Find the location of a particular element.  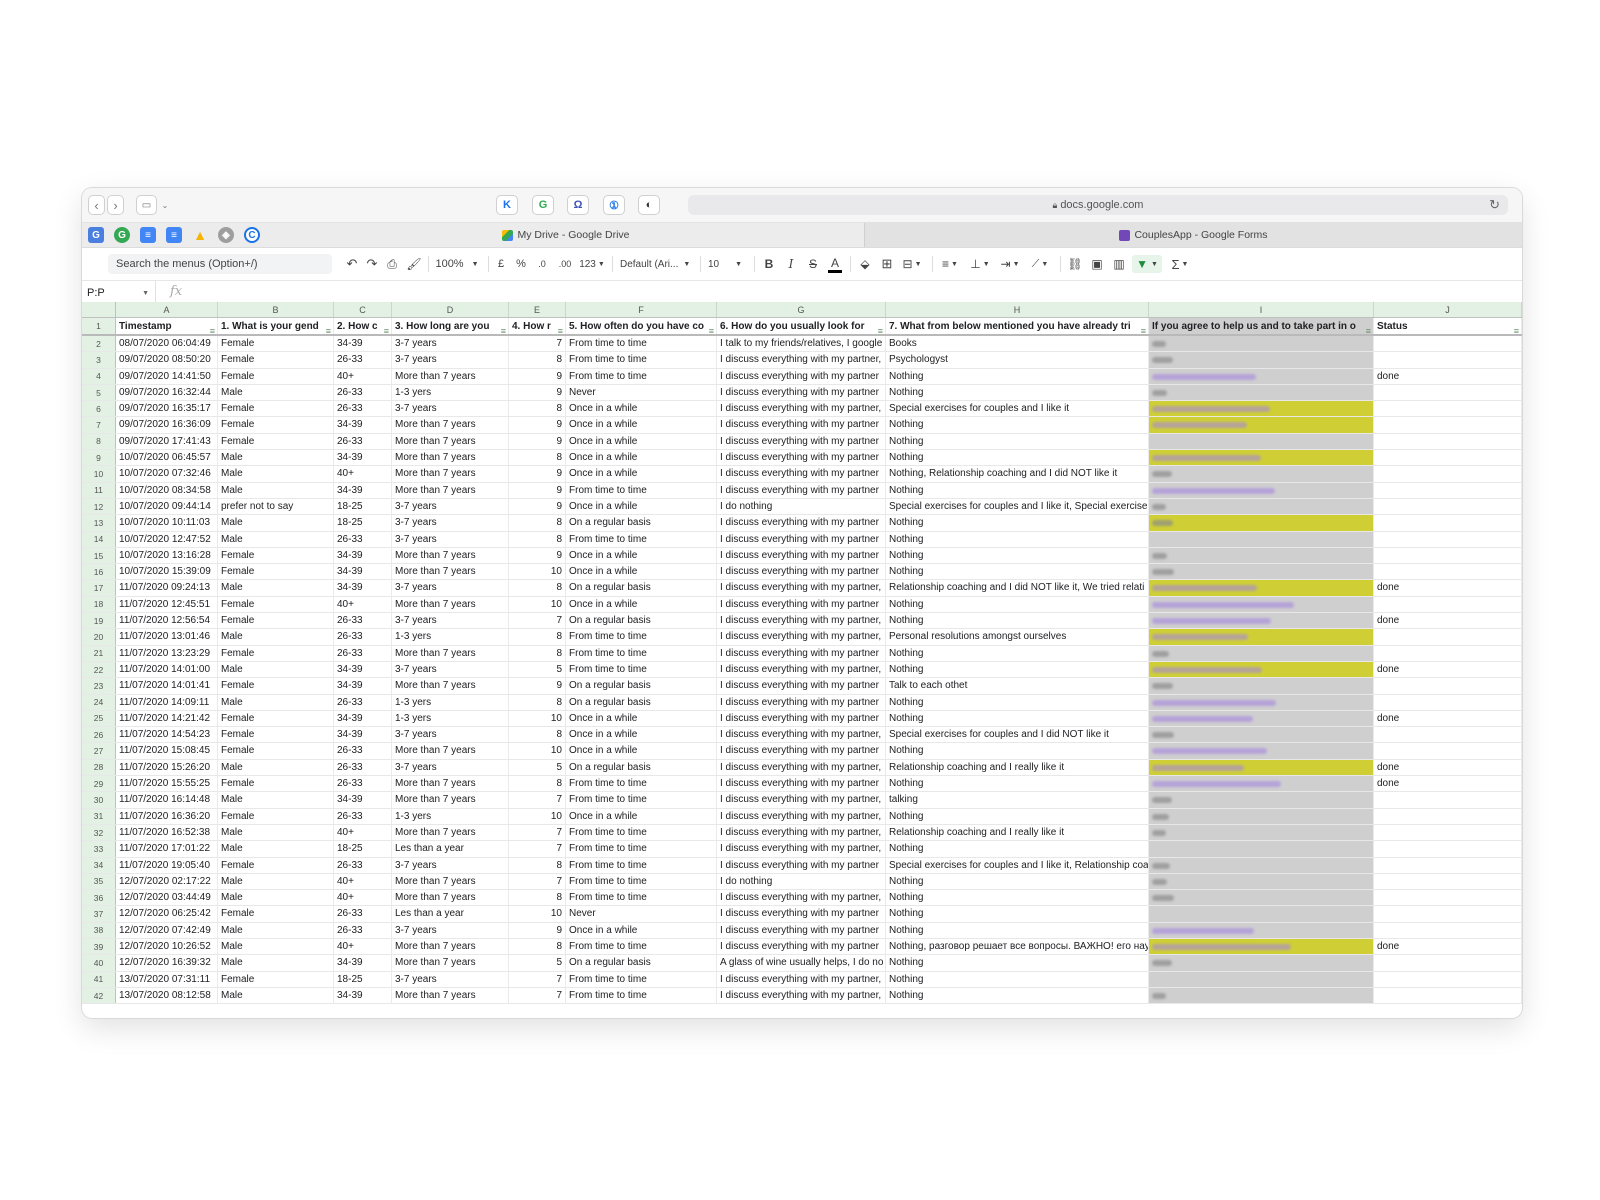

row-number: 42 is located at coordinates (99, 995).